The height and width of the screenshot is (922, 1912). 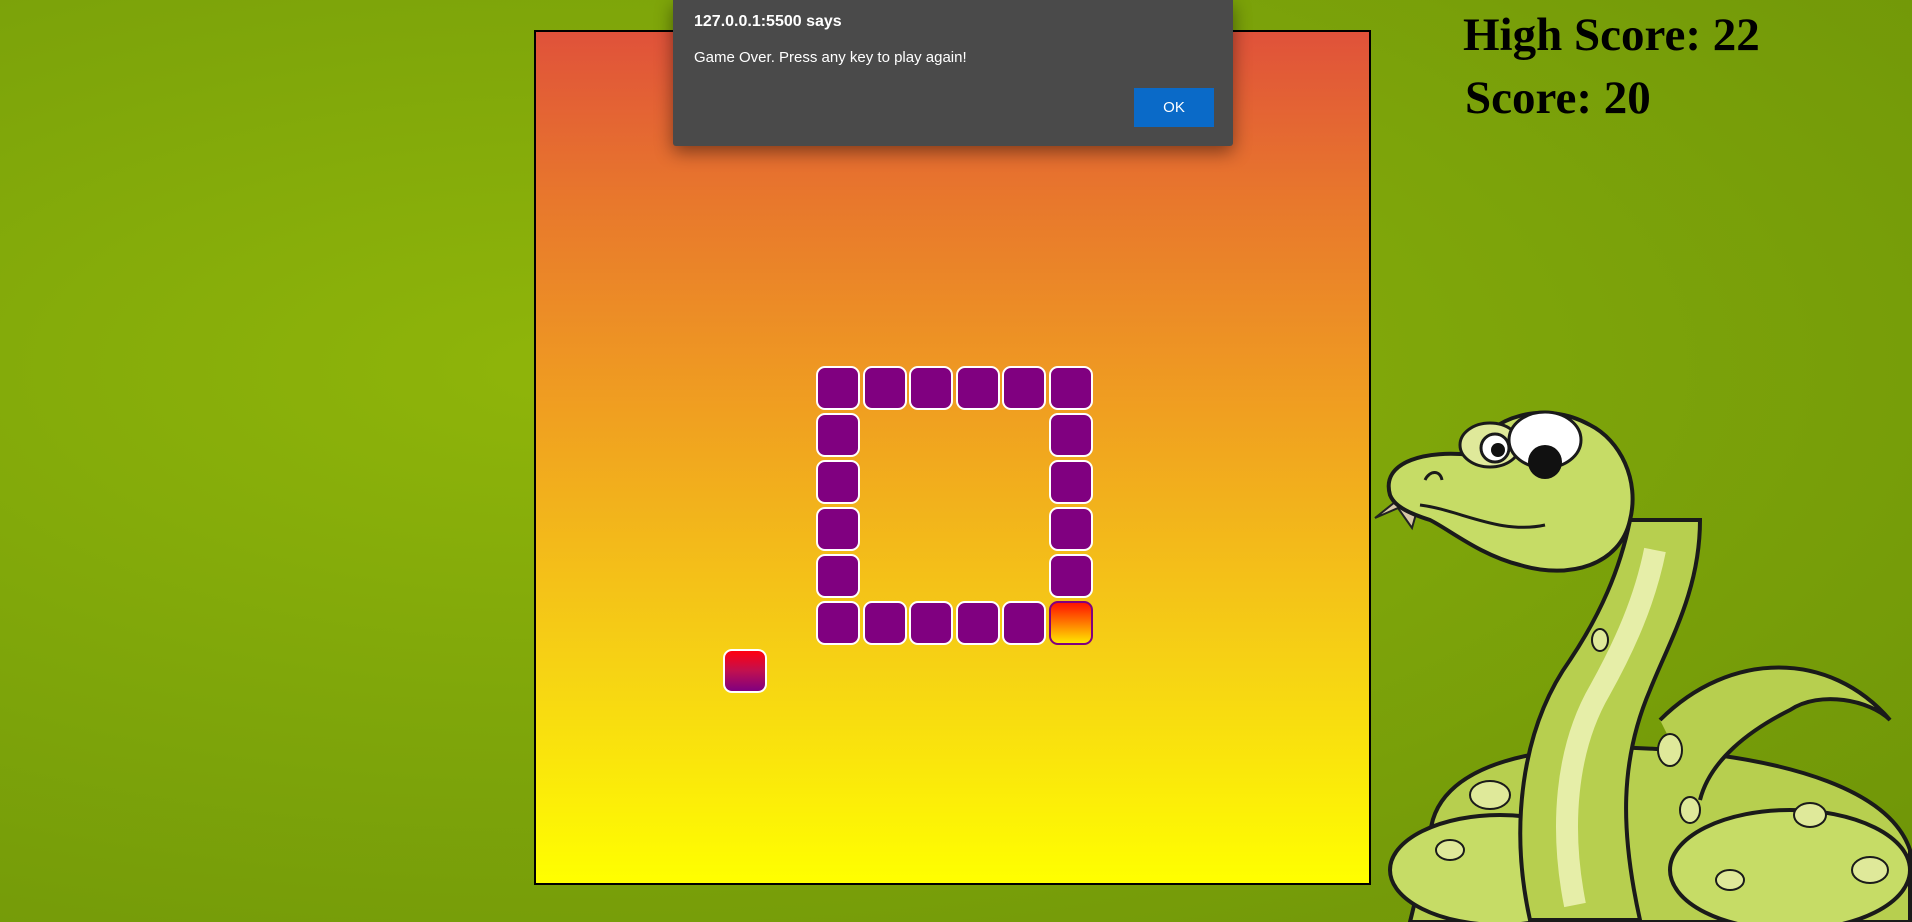 I want to click on dialog-message: Game Over. Press any key to play again!, so click(x=830, y=57).